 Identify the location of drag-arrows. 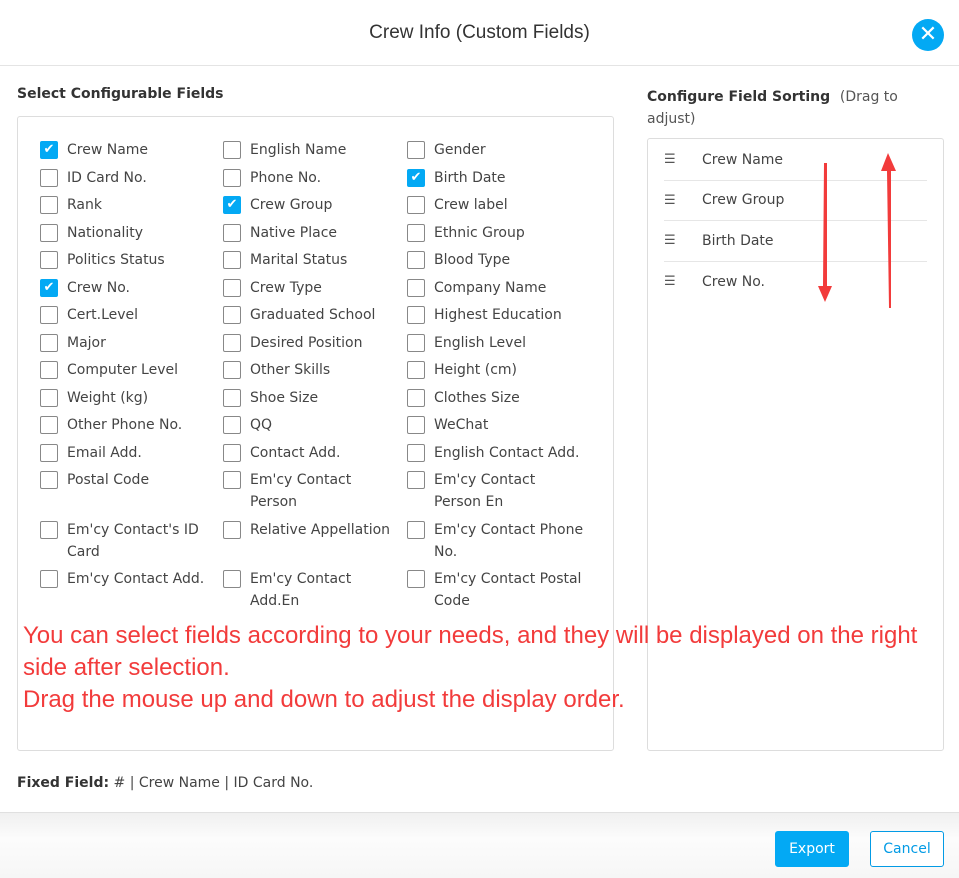
(857, 230).